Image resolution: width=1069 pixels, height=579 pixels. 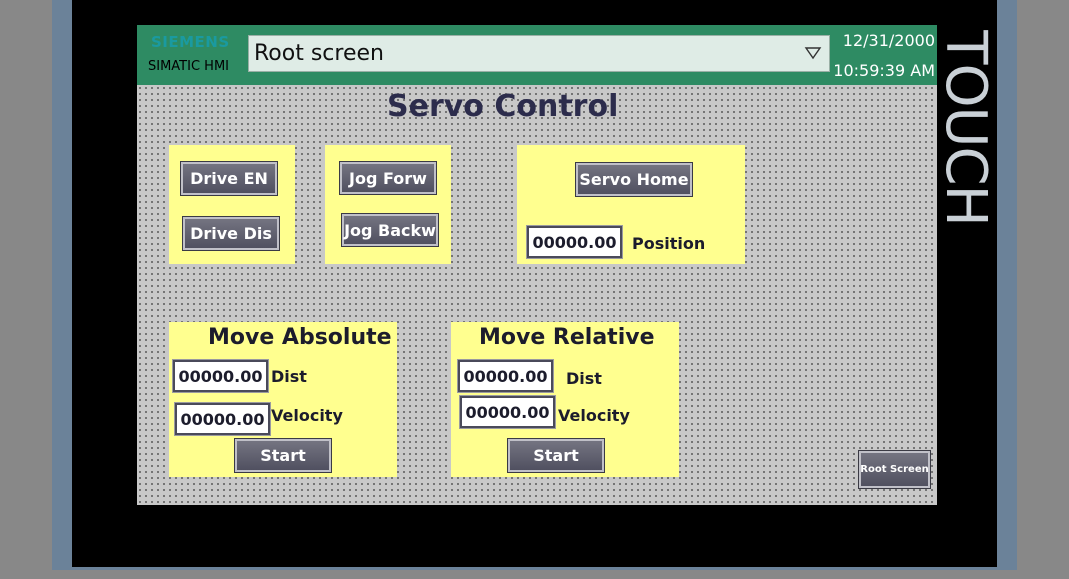 I want to click on brand-text: TOUCH, so click(x=965, y=128).